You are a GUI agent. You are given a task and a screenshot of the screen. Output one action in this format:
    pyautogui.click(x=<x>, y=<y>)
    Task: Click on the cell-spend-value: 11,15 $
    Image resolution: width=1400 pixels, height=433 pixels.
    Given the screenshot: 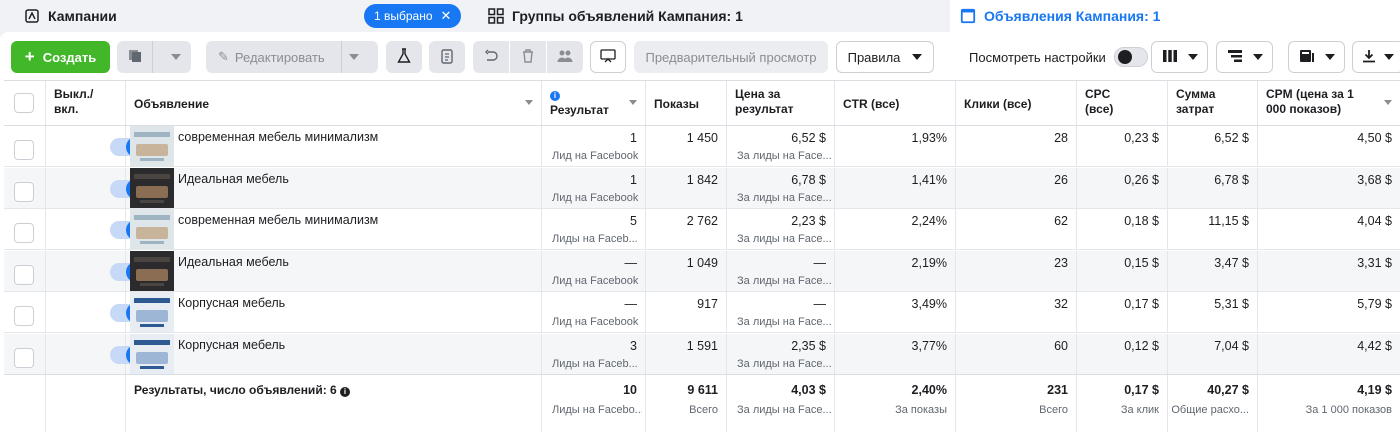 What is the action you would take?
    pyautogui.click(x=1228, y=221)
    